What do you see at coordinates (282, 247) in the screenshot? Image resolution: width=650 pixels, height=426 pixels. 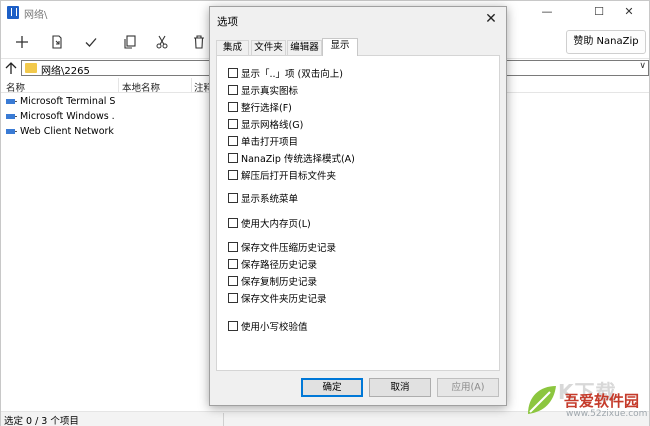 I see `option-archive-history: 保存文件压缩历史记录` at bounding box center [282, 247].